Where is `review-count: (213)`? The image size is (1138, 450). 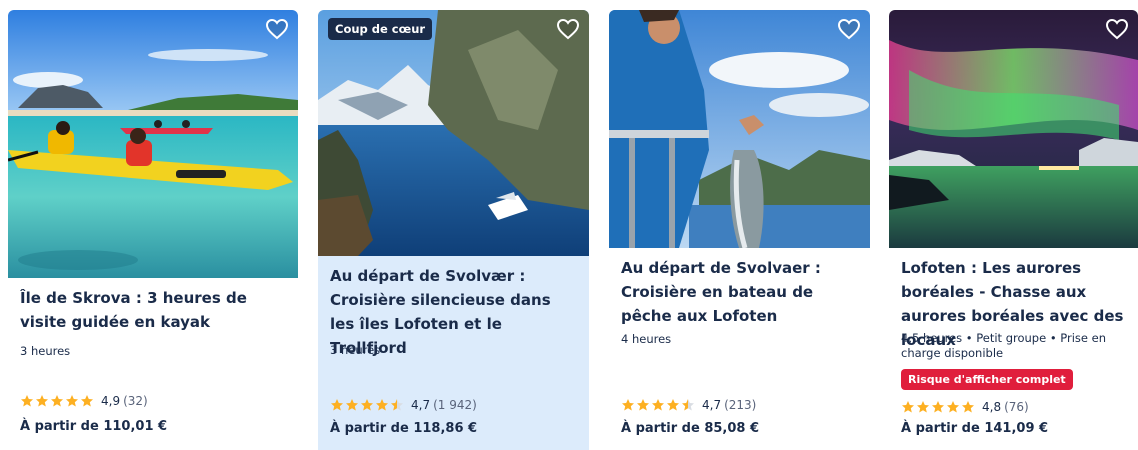
review-count: (213) is located at coordinates (740, 405).